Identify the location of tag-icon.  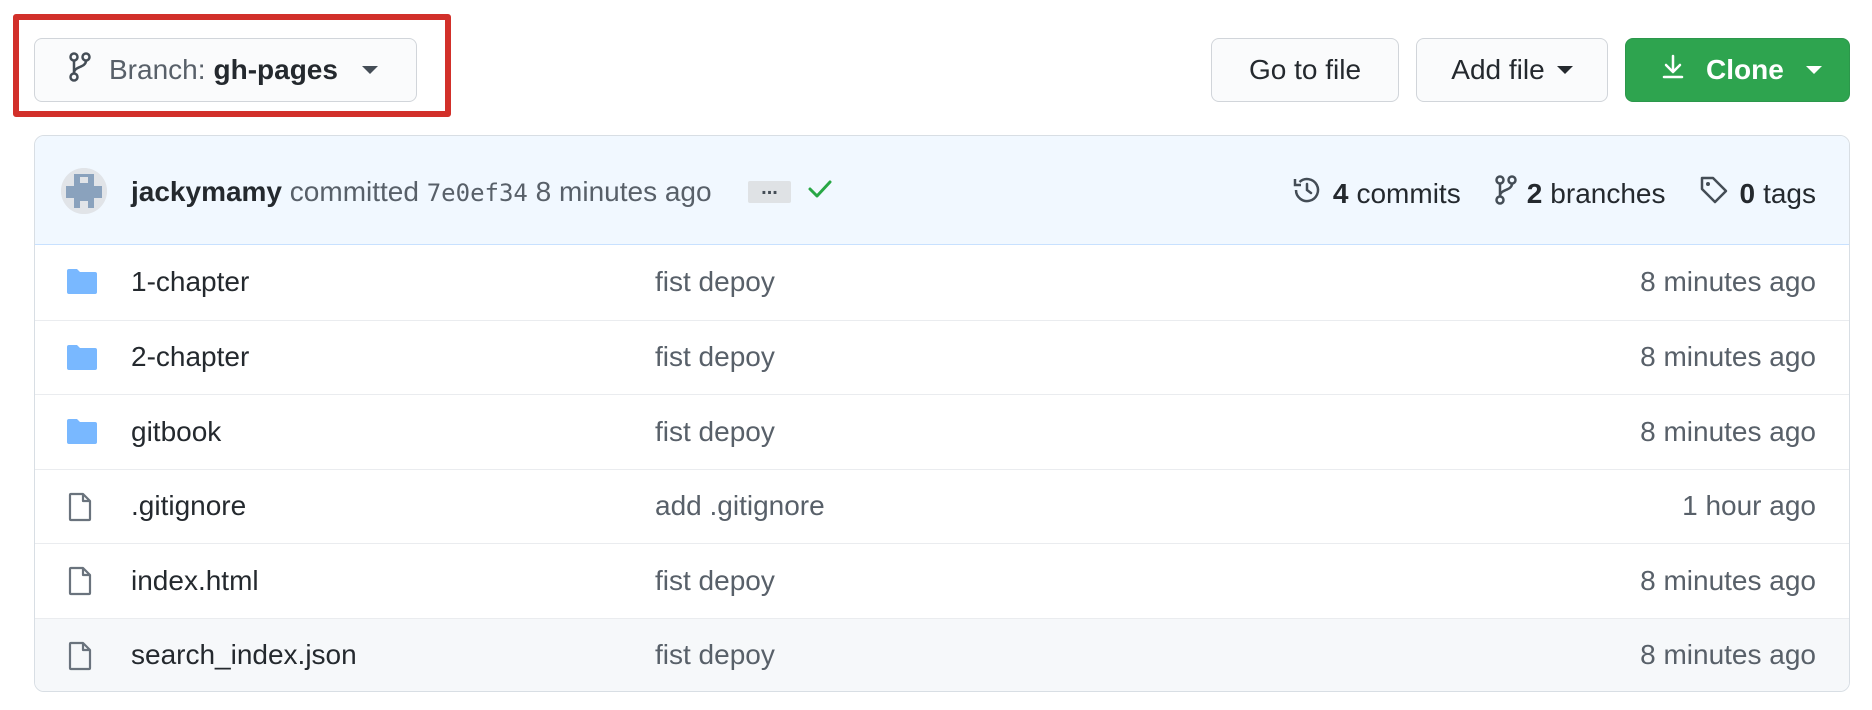
(1719, 193).